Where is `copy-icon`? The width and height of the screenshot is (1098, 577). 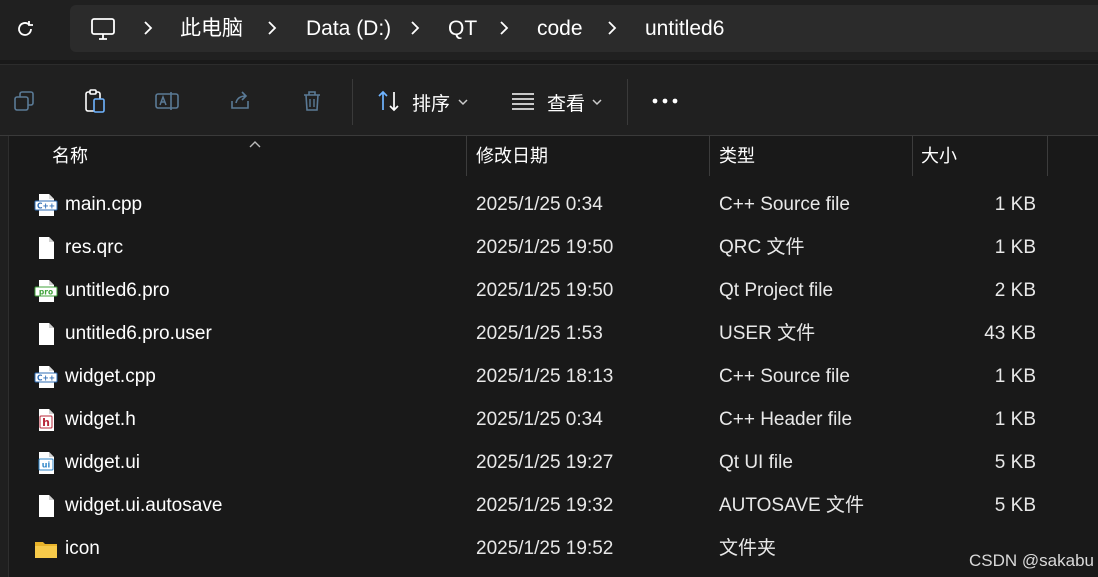 copy-icon is located at coordinates (24, 101).